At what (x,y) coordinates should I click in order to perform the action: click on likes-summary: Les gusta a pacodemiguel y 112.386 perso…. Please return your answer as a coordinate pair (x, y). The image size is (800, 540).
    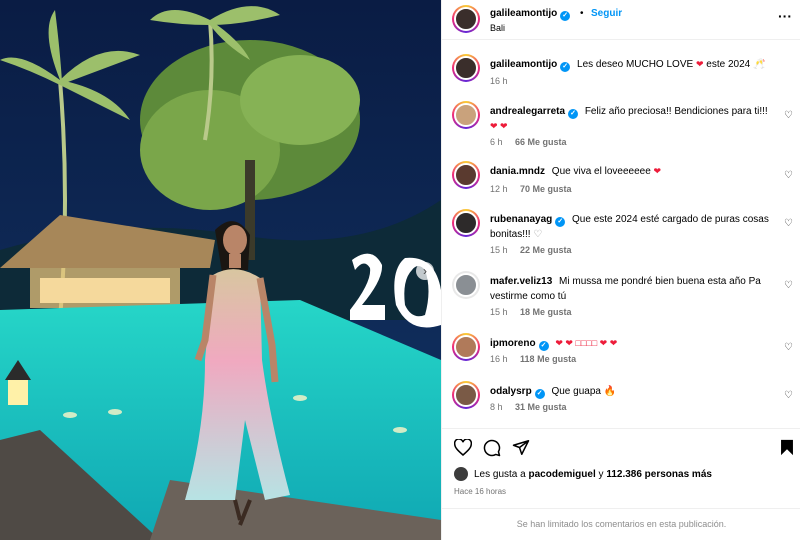
    Looking at the image, I should click on (583, 474).